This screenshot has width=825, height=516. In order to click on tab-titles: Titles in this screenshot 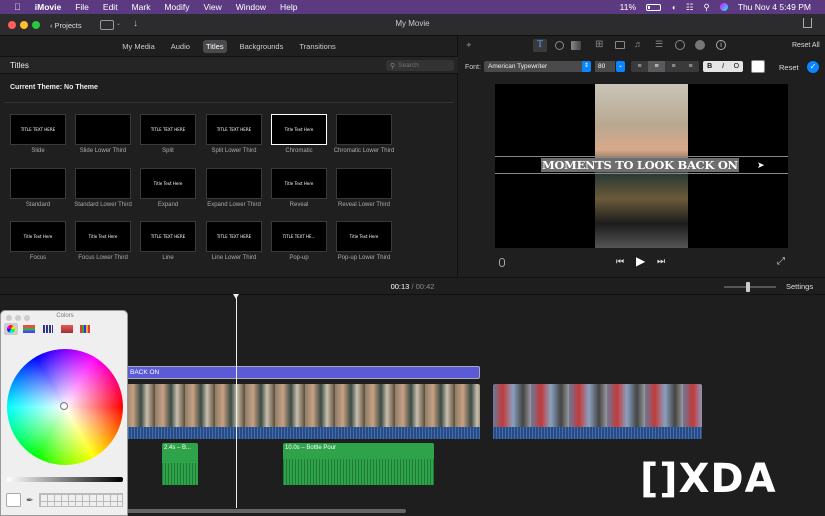, I will do `click(214, 46)`.